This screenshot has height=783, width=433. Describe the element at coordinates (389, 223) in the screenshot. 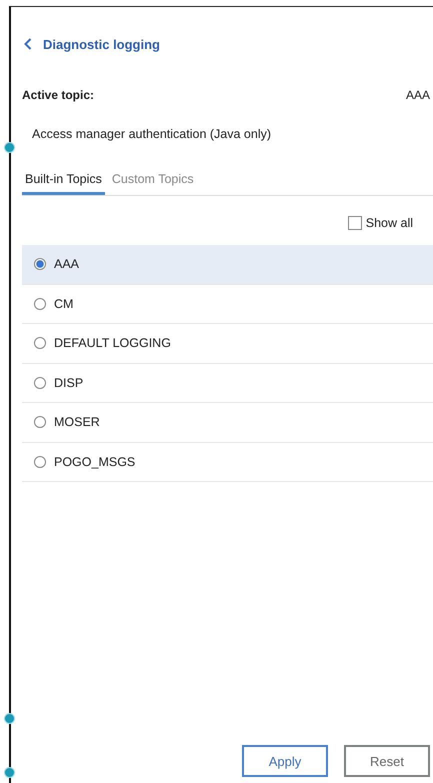

I see `checkbox-label: Show all` at that location.